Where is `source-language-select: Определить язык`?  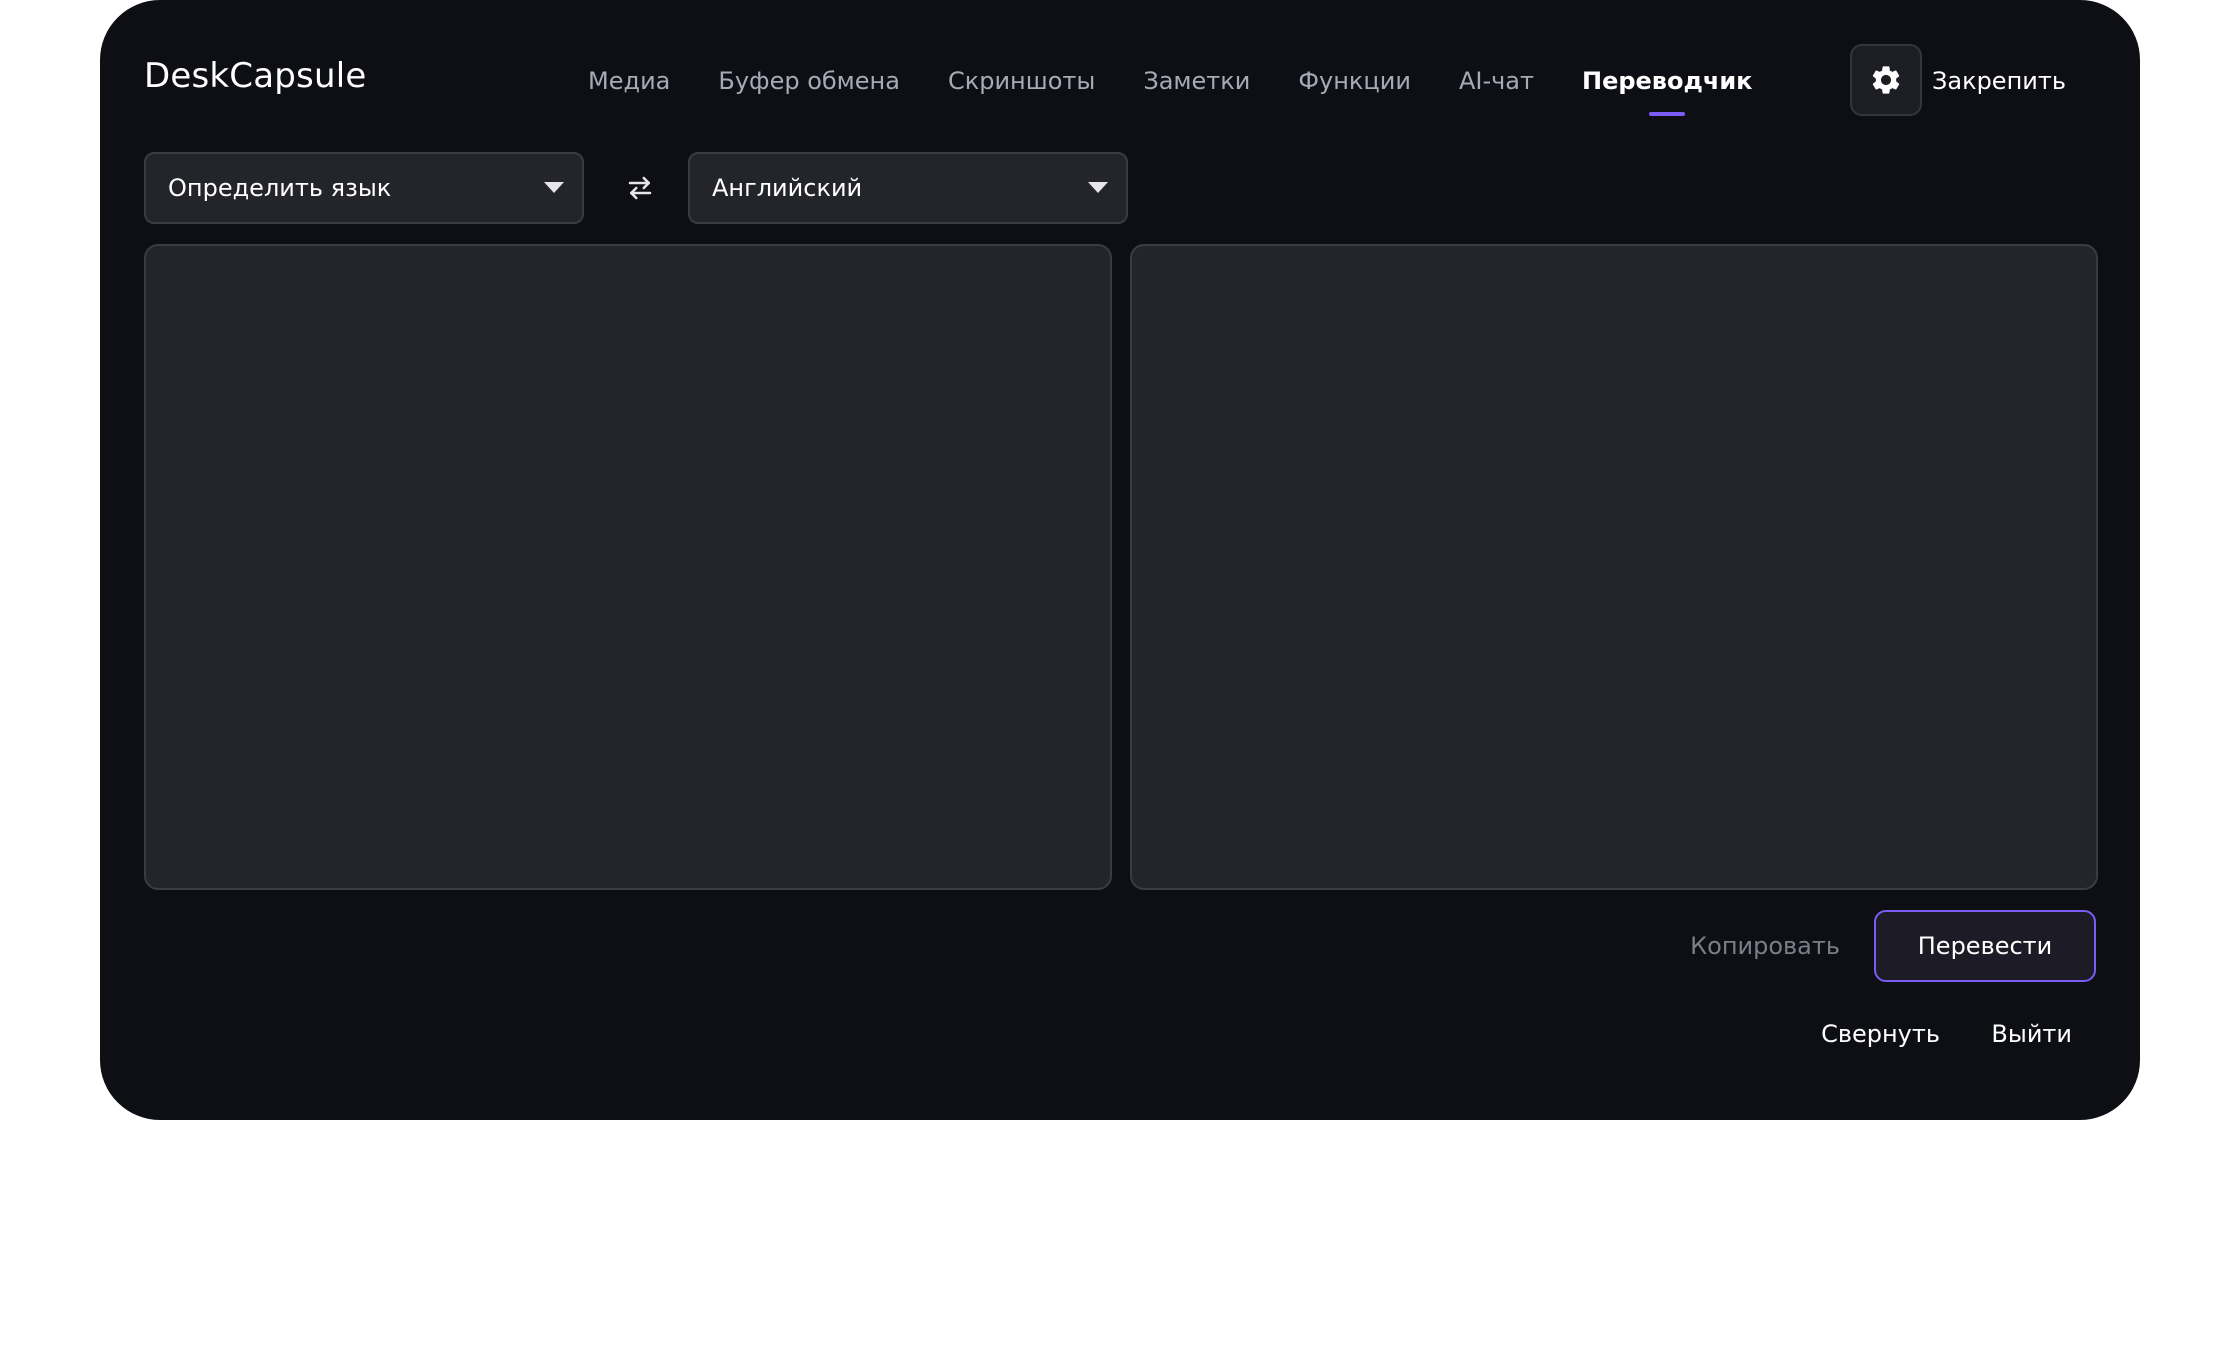
source-language-select: Определить язык is located at coordinates (364, 188).